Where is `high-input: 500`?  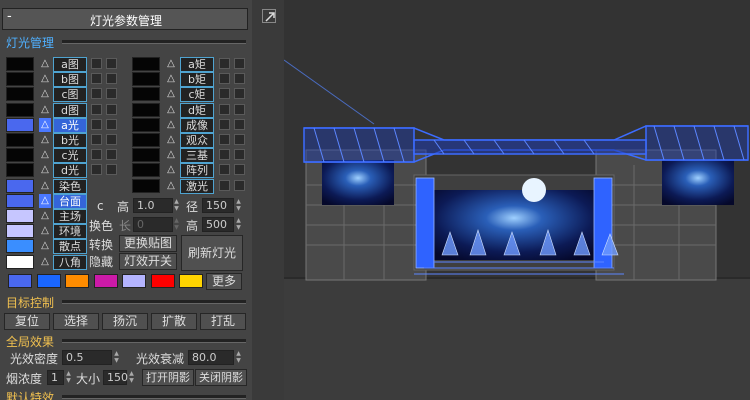
high-input: 500 is located at coordinates (218, 224).